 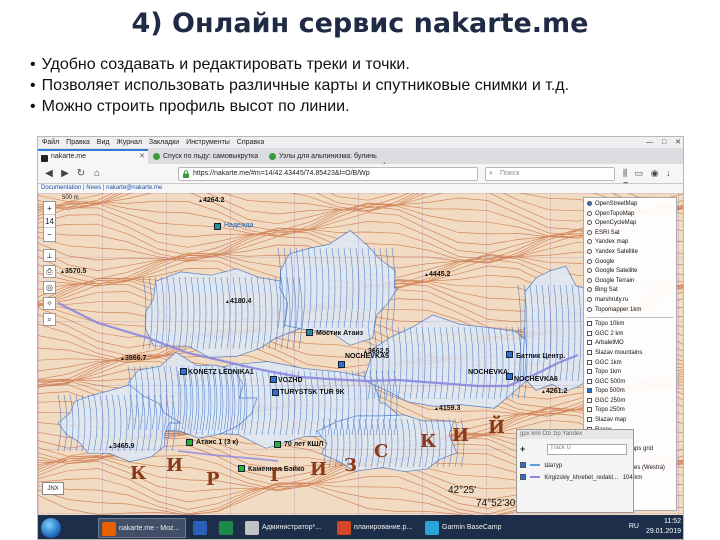 I want to click on layer-option: GGC 250m, so click(x=630, y=402).